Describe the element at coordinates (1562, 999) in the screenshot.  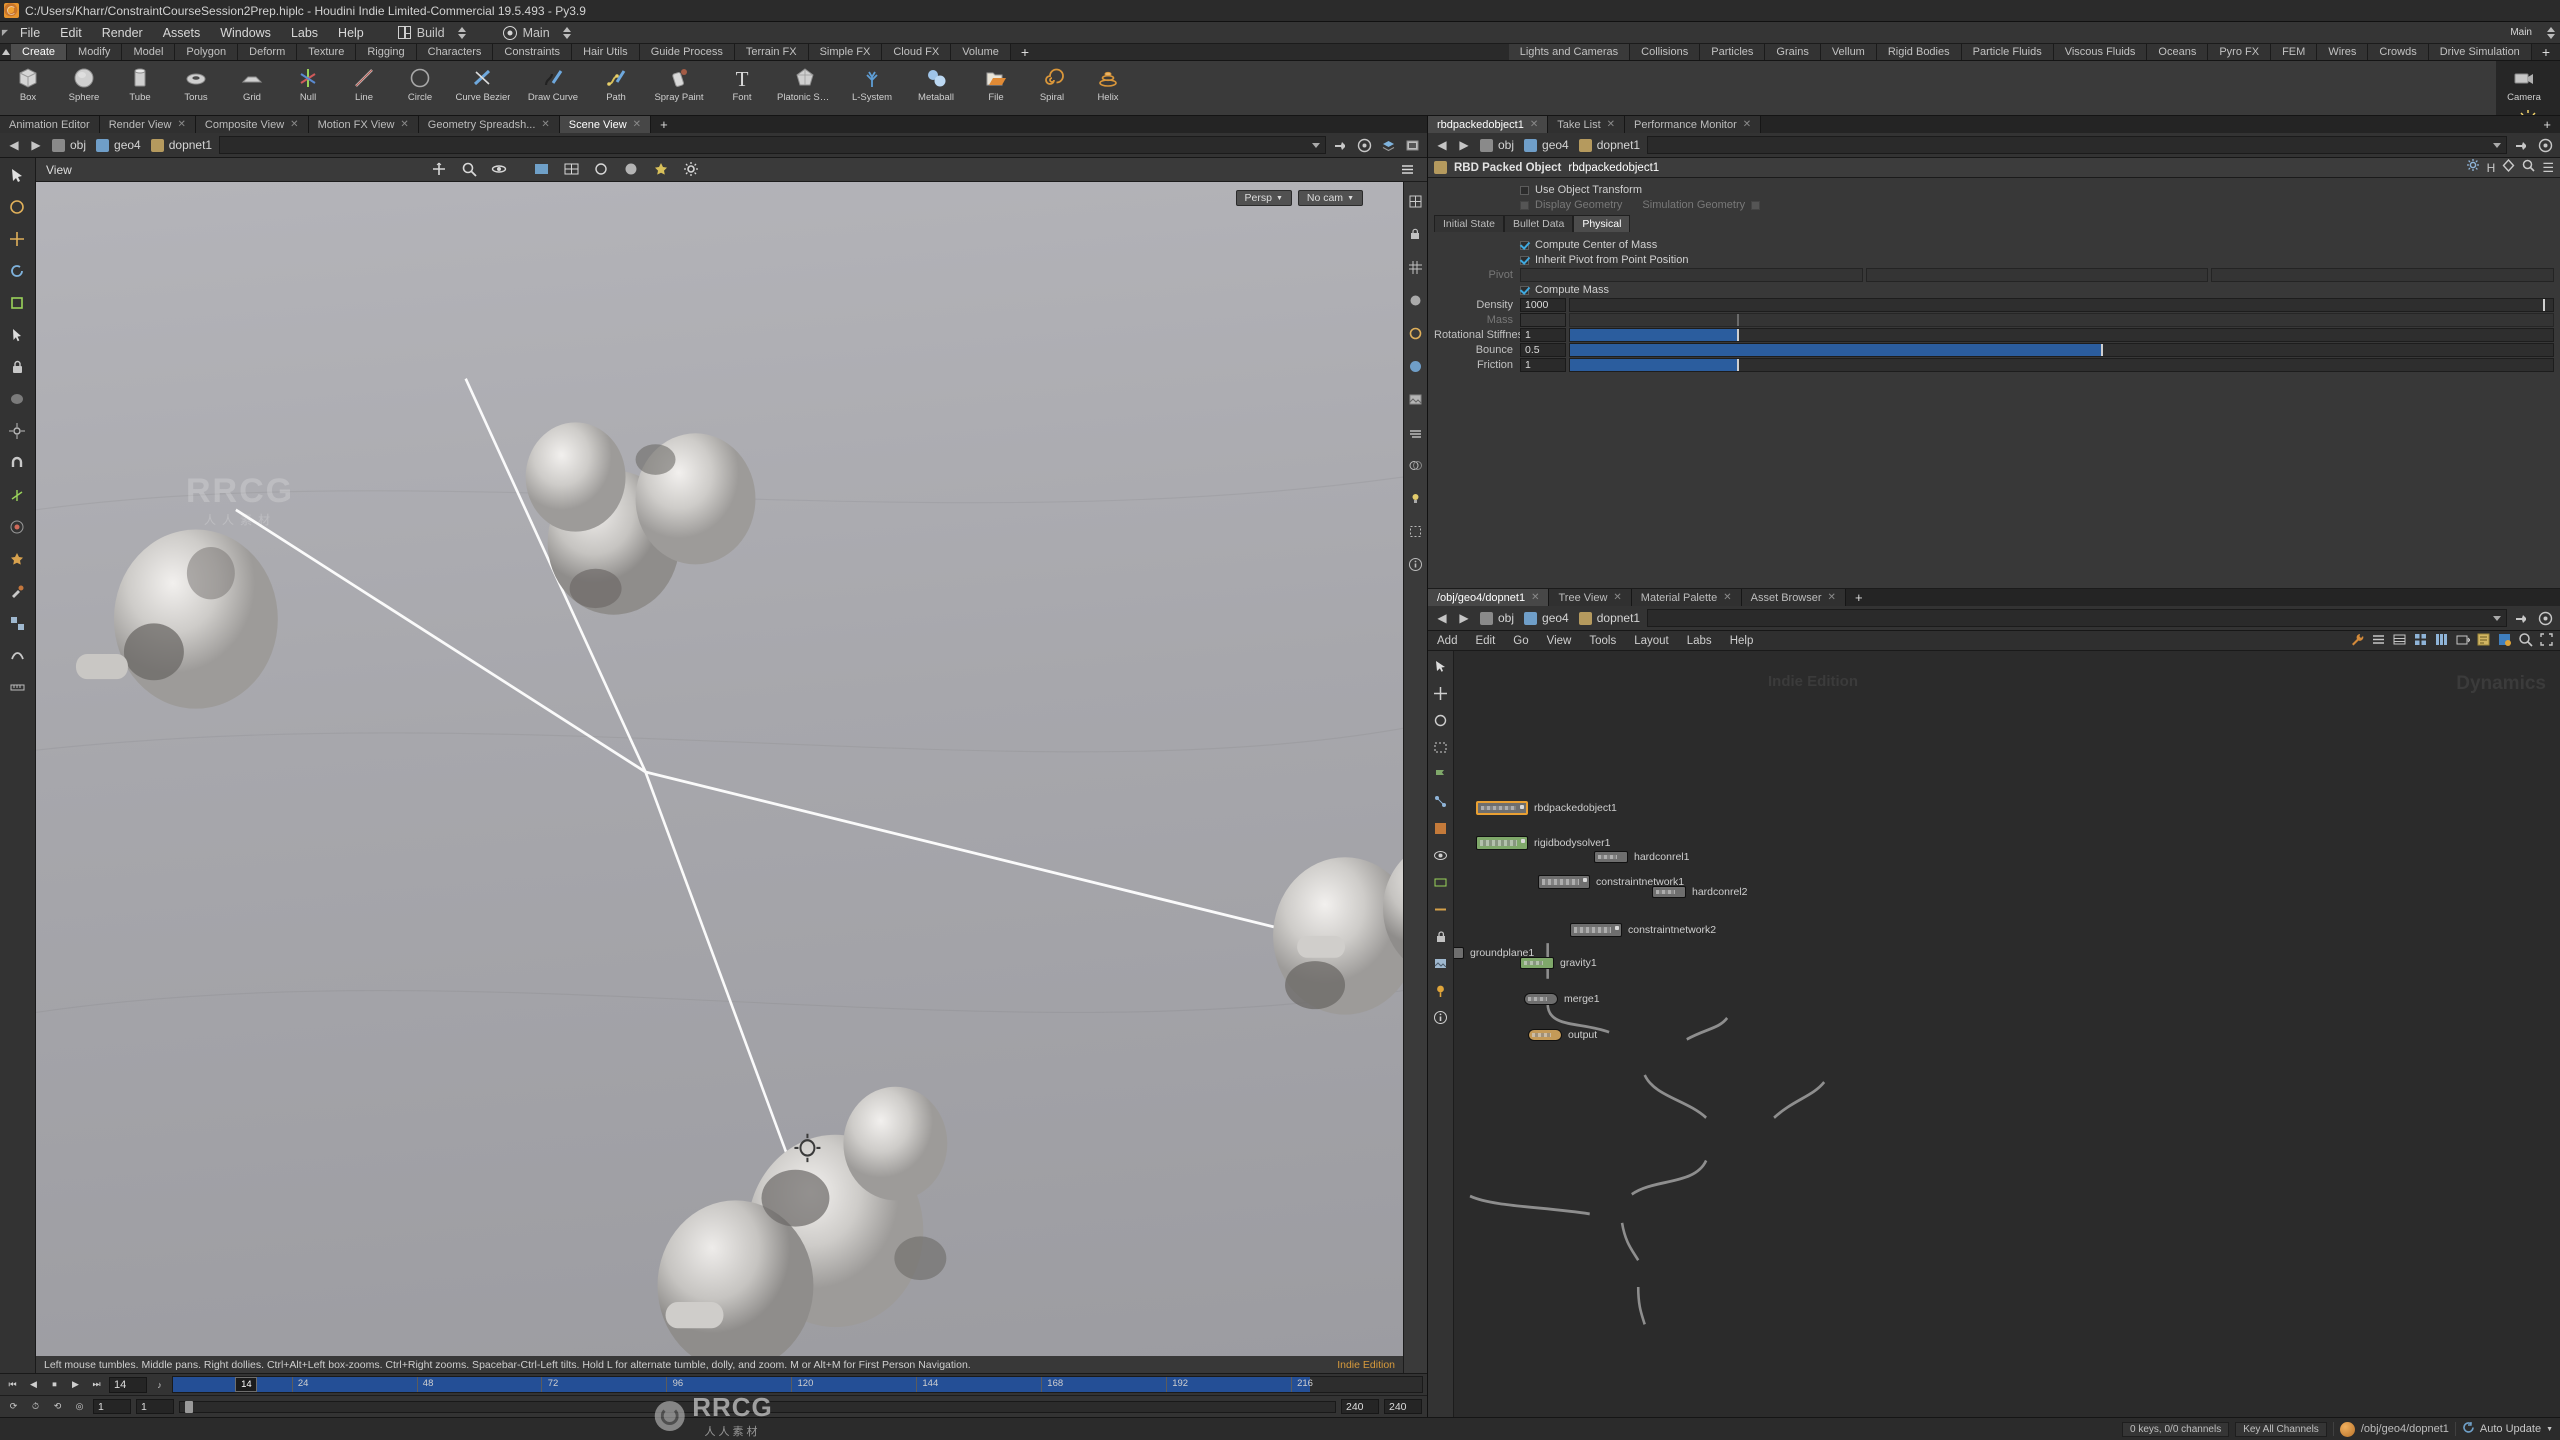
I see `node-merge1: merge1` at that location.